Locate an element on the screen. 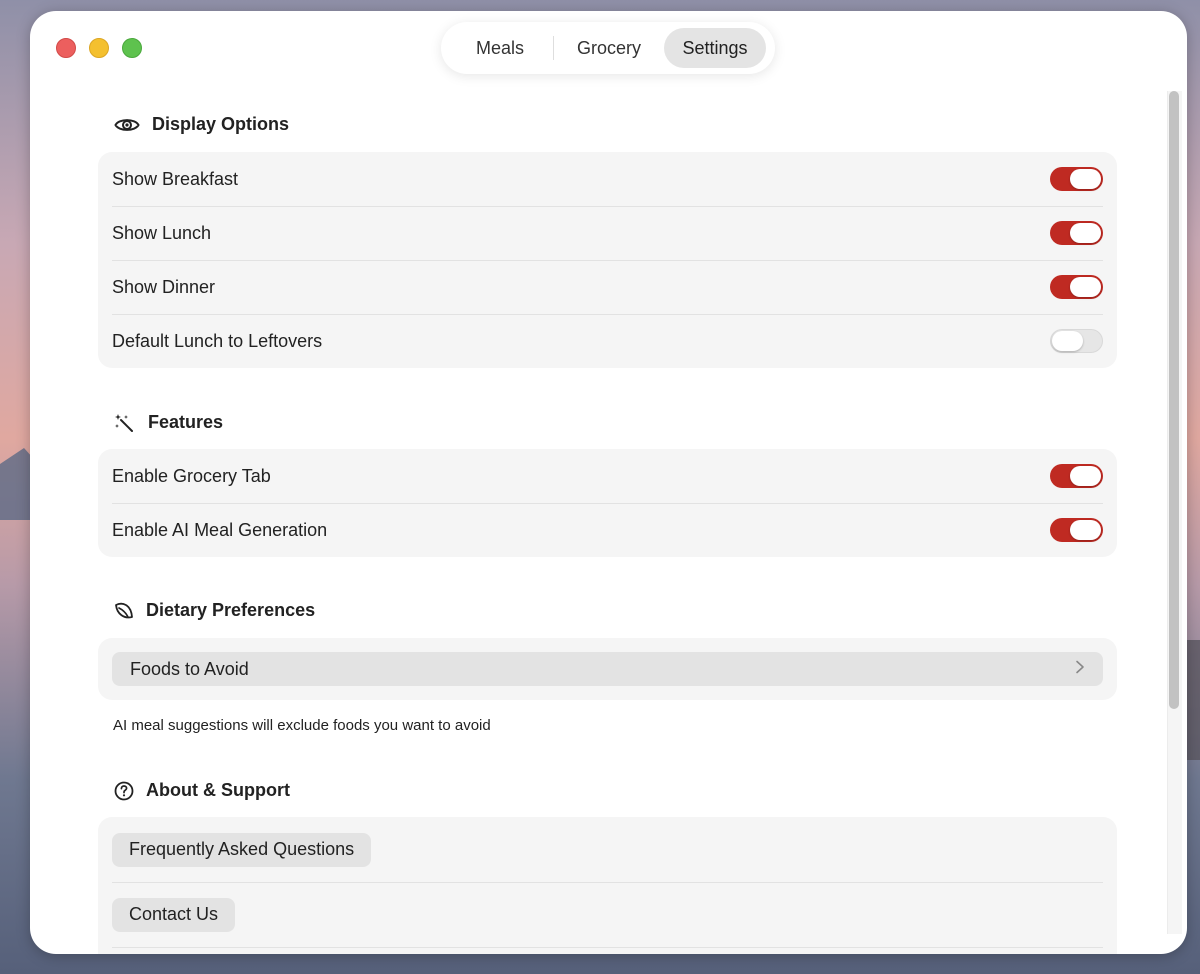  tab-meals: Meals is located at coordinates (500, 48).